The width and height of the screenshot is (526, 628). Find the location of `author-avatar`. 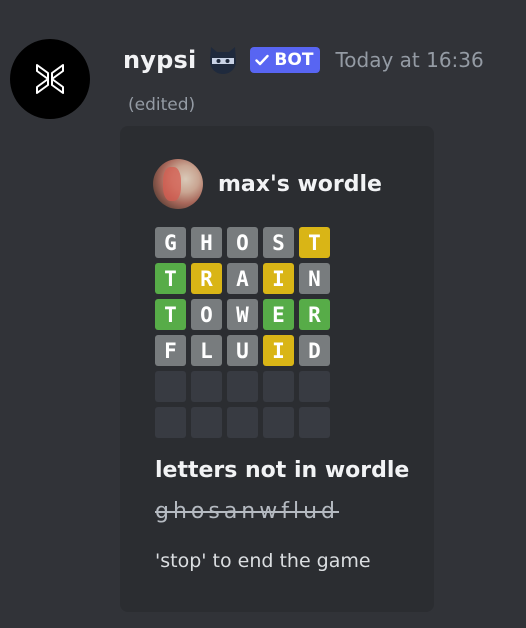

author-avatar is located at coordinates (178, 184).